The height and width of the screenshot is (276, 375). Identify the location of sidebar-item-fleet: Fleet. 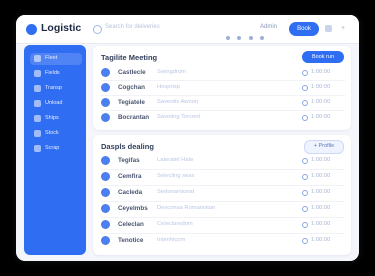
(56, 59).